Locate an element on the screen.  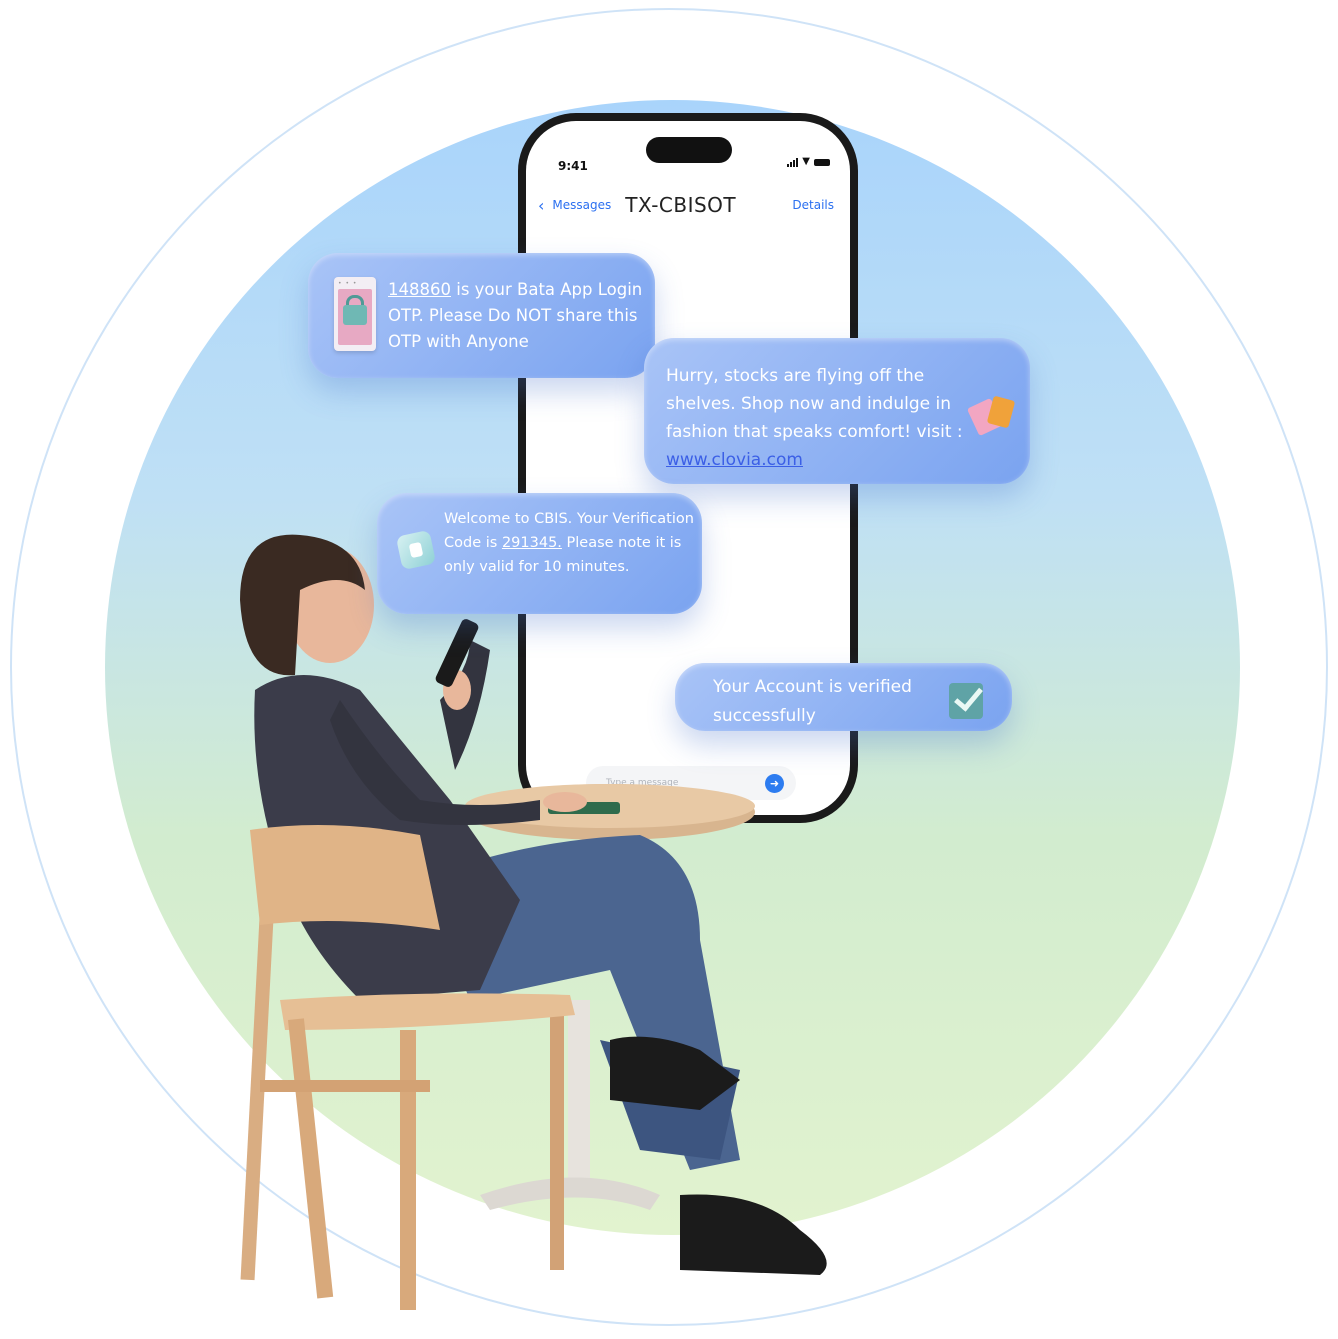
chair-seat is located at coordinates (427, 1011).